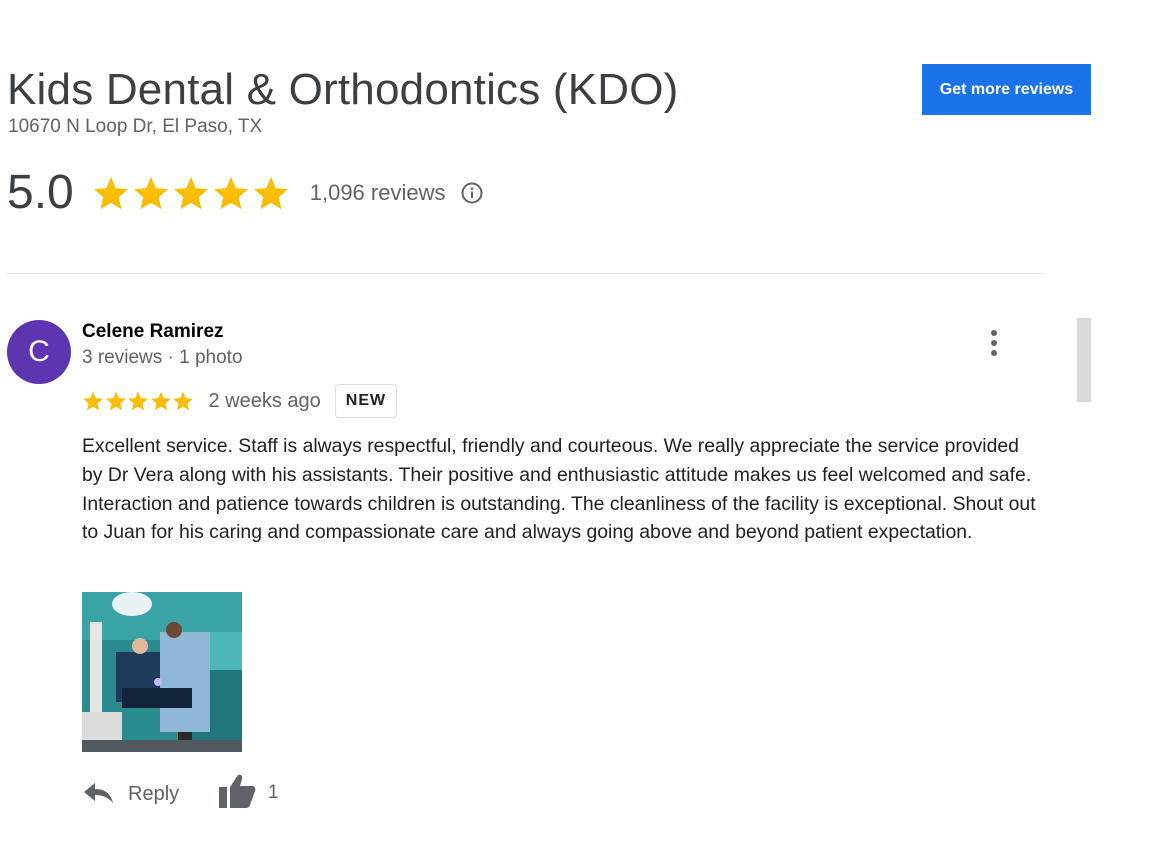 This screenshot has width=1167, height=846. I want to click on thumbs-up-icon, so click(237, 793).